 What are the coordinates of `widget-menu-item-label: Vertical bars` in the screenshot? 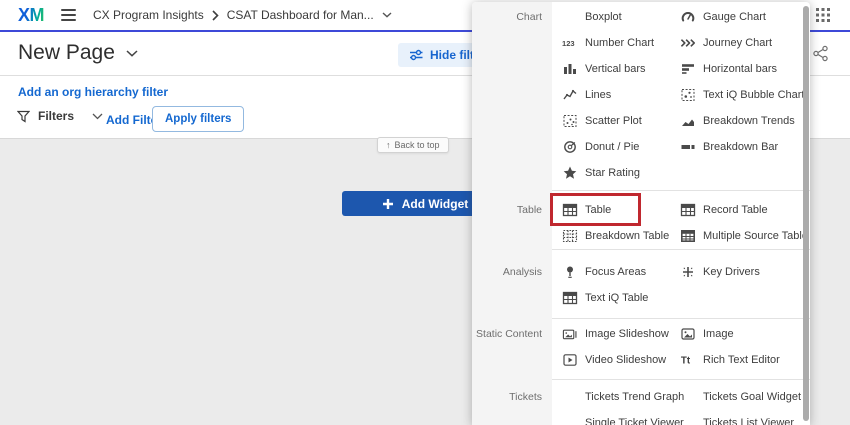 It's located at (615, 69).